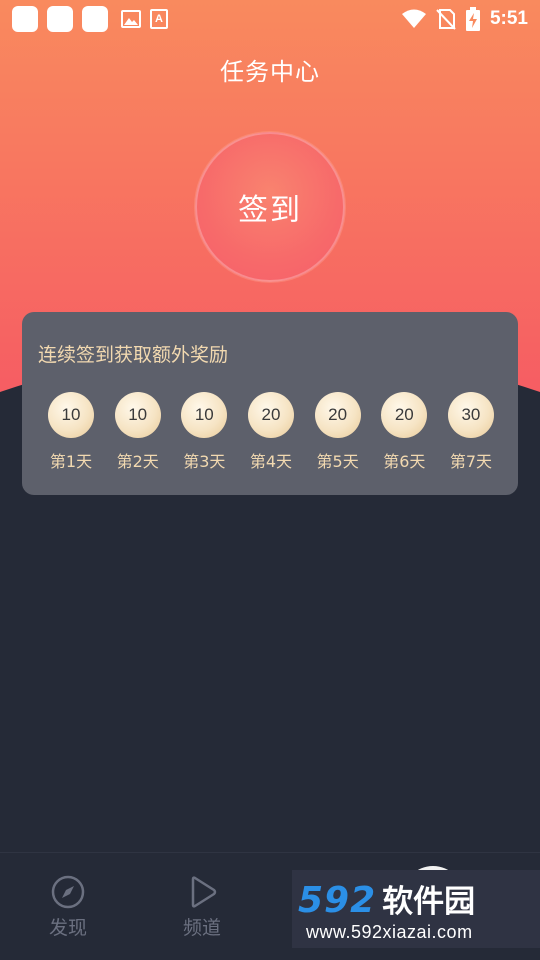 This screenshot has width=540, height=960. What do you see at coordinates (67, 928) in the screenshot?
I see `tab-label: 发现` at bounding box center [67, 928].